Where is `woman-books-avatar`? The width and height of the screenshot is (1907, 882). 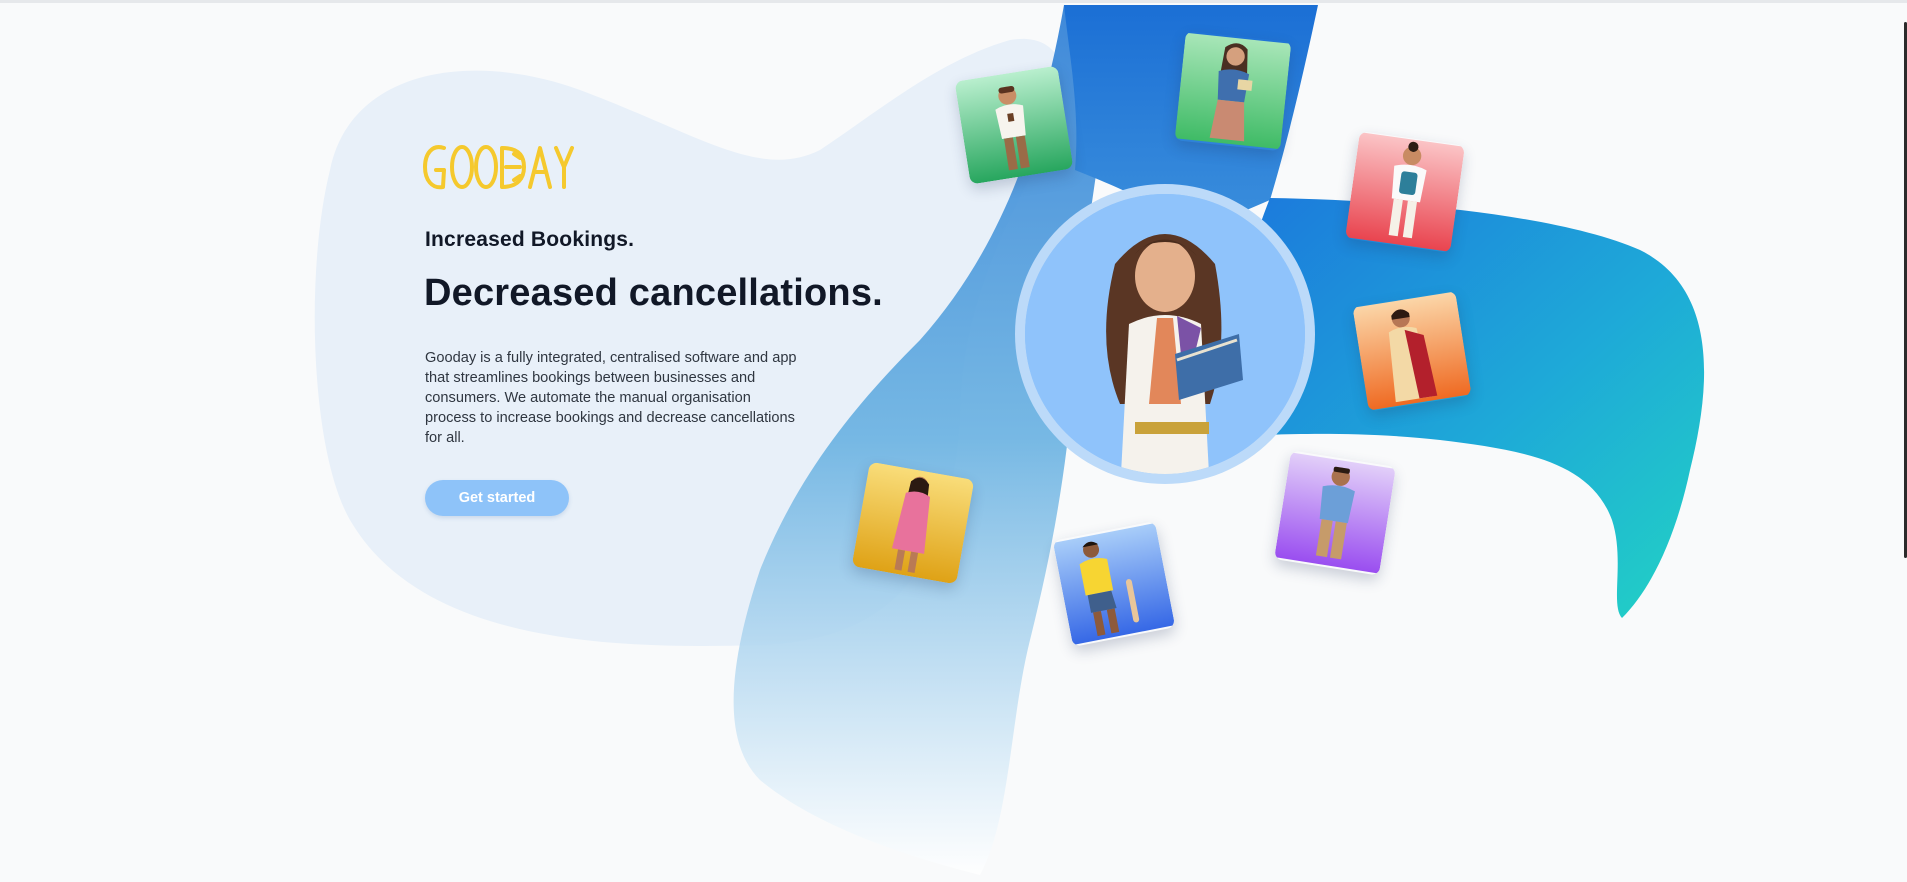 woman-books-avatar is located at coordinates (1233, 91).